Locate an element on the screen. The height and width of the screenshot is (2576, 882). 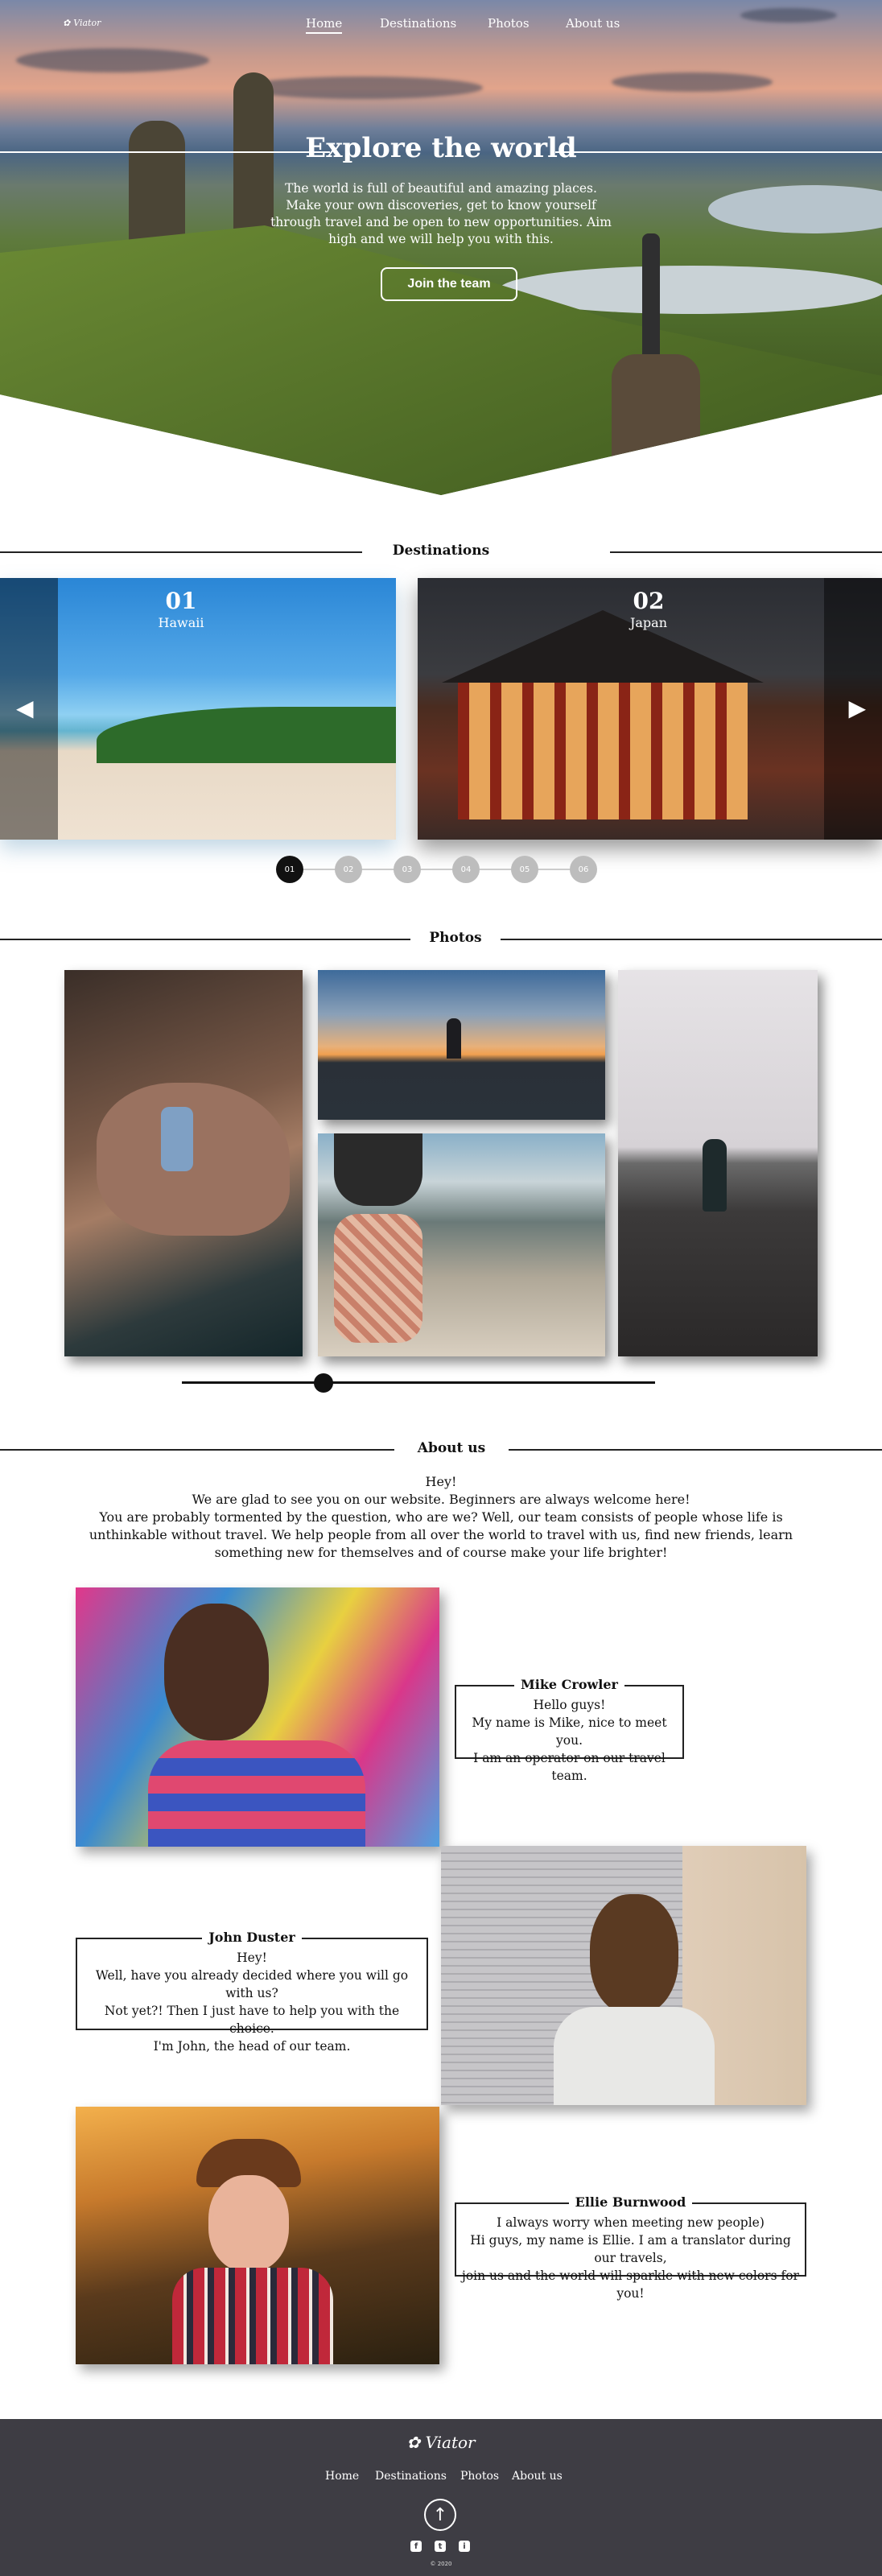
card-line: I am an operator on our travel team. is located at coordinates (569, 1767).